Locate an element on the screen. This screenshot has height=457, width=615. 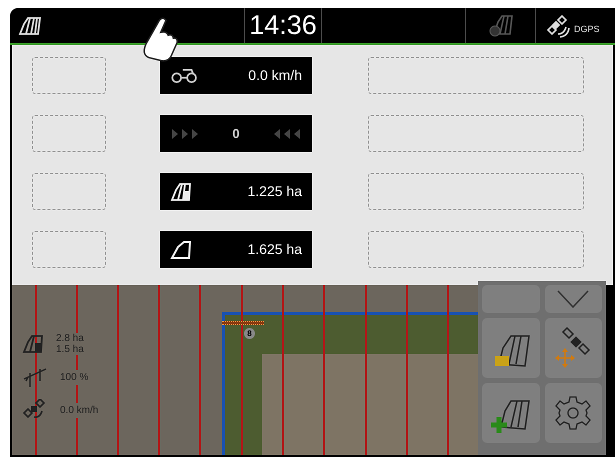
instrument-value: 1.225 ha is located at coordinates (275, 191).